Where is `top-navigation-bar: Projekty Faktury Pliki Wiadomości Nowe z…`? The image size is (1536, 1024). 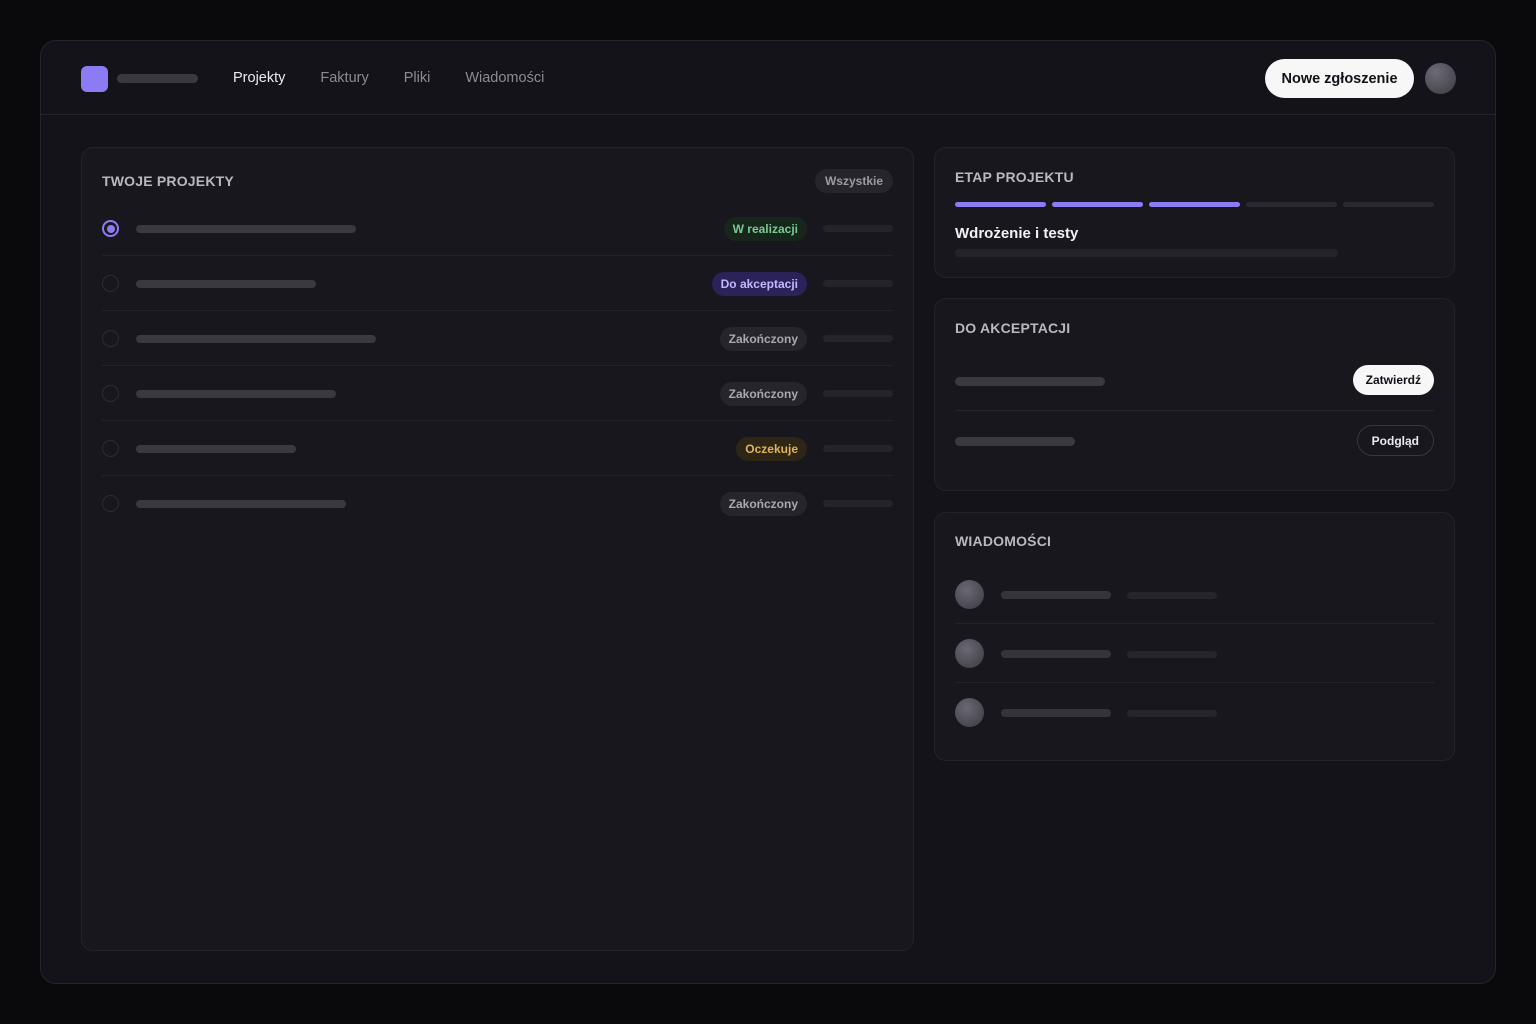 top-navigation-bar: Projekty Faktury Pliki Wiadomości Nowe z… is located at coordinates (768, 78).